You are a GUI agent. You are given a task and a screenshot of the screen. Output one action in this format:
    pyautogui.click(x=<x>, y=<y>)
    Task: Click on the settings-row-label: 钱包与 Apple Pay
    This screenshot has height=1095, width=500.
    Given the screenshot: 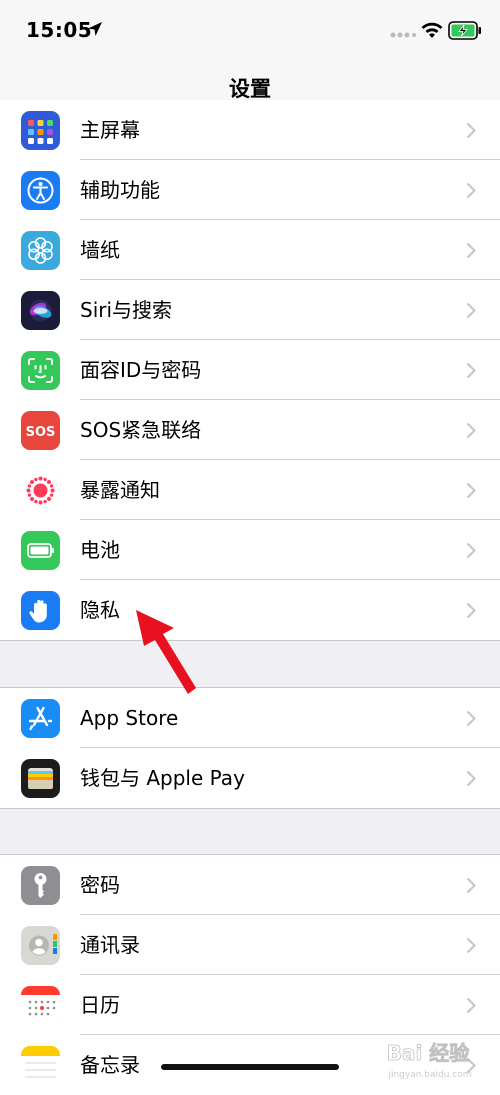 What is the action you would take?
    pyautogui.click(x=162, y=778)
    